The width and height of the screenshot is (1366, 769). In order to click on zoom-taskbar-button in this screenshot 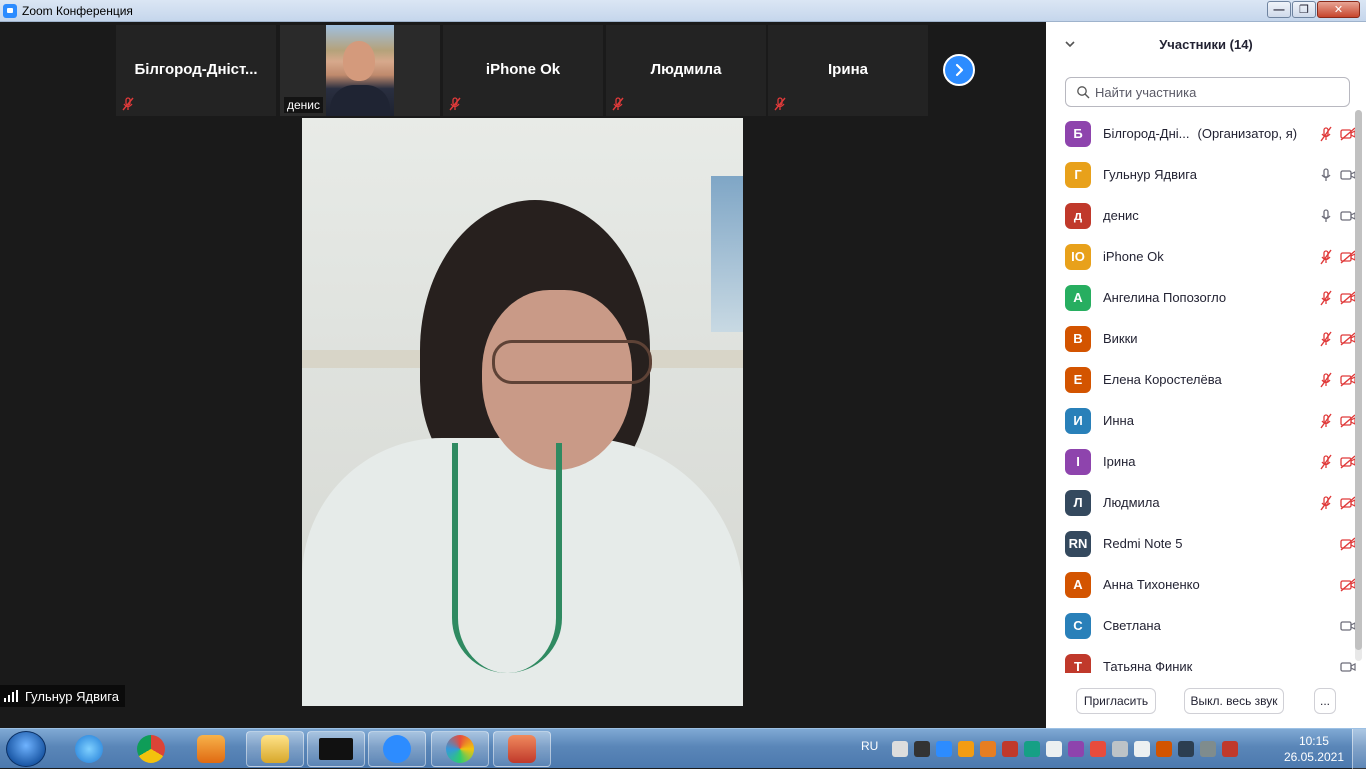, I will do `click(397, 749)`.